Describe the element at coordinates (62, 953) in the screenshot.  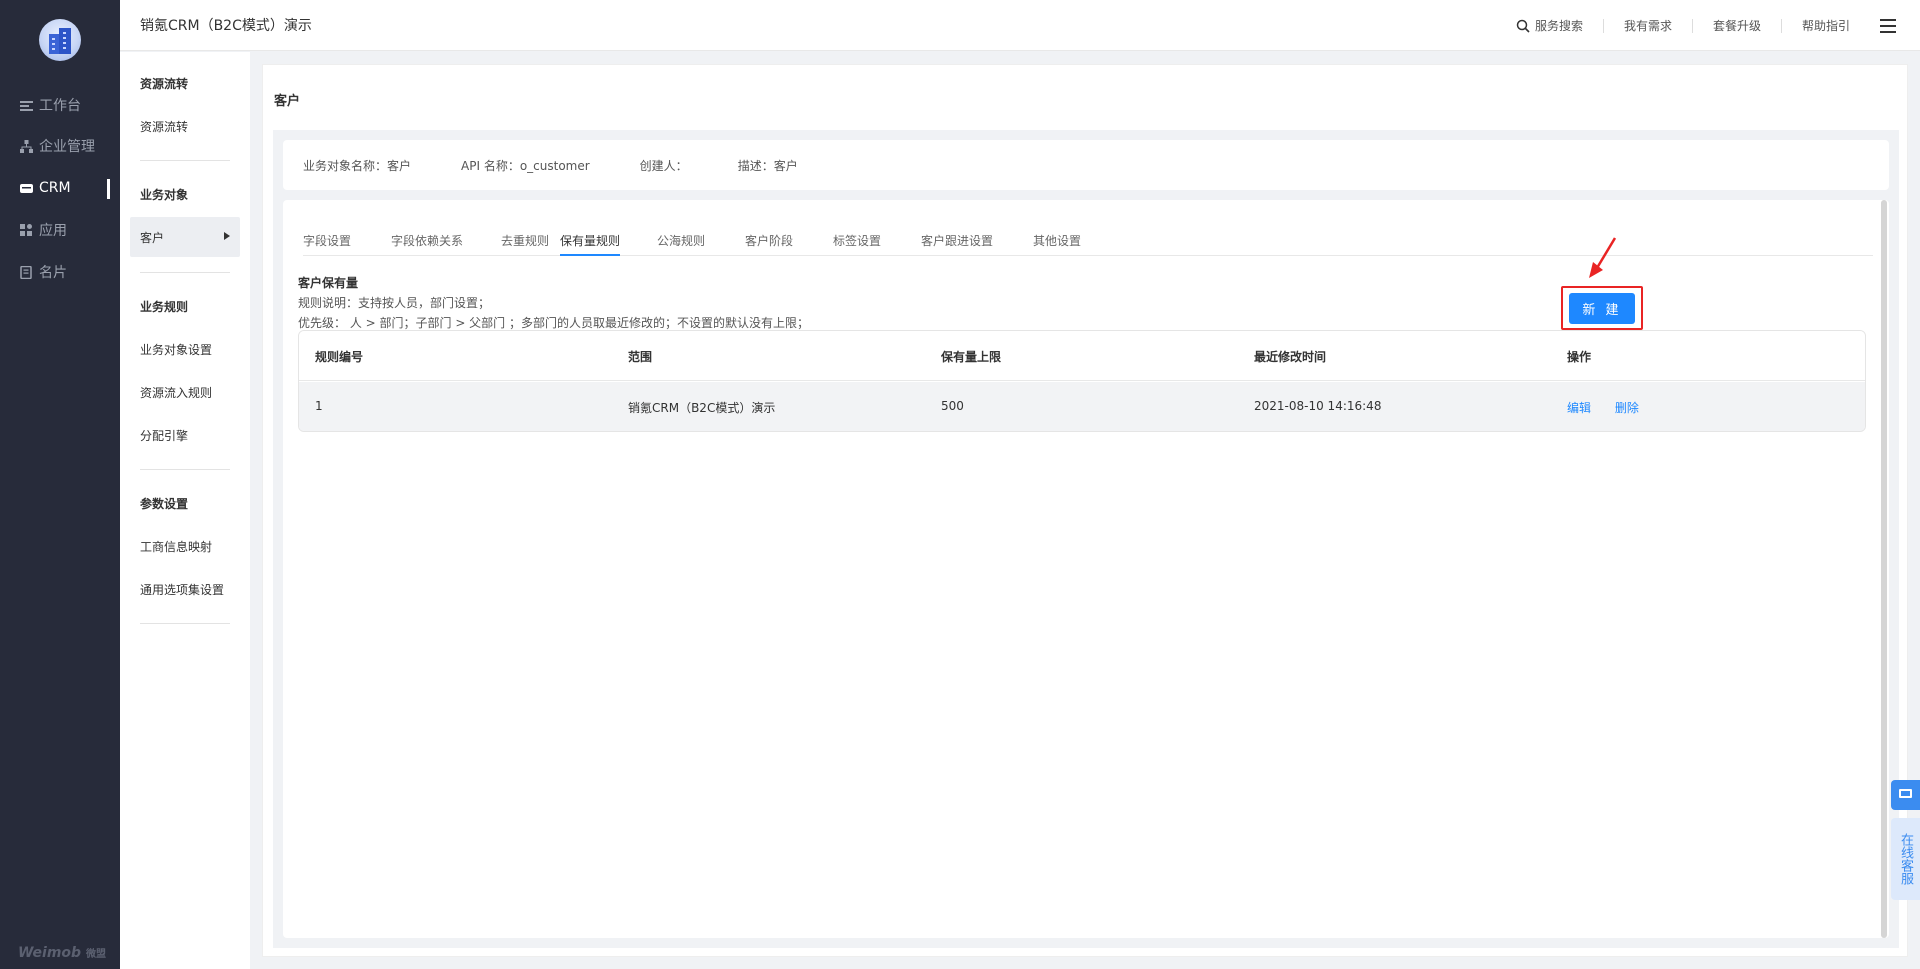
I see `weimob-brand-logo: Weimob 微盟` at that location.